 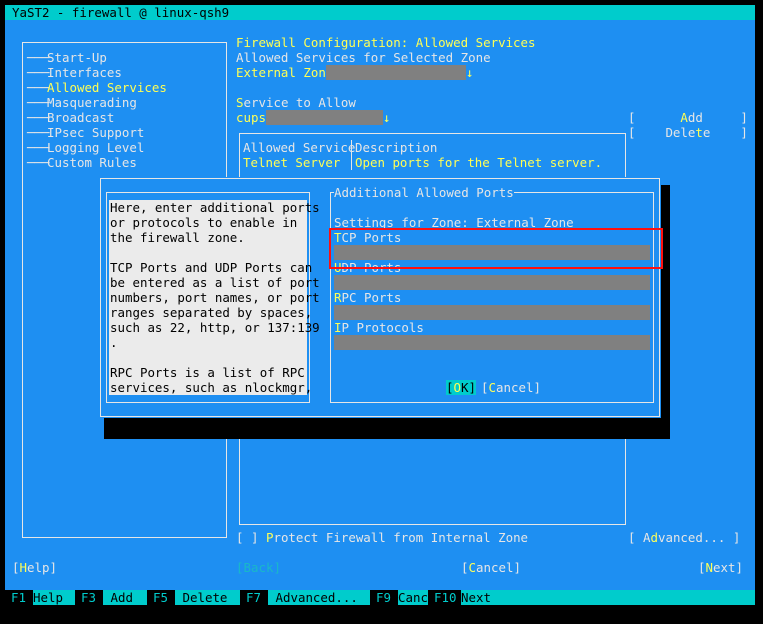 What do you see at coordinates (363, 57) in the screenshot?
I see `zone-label: Allowed Services for Selected Zone` at bounding box center [363, 57].